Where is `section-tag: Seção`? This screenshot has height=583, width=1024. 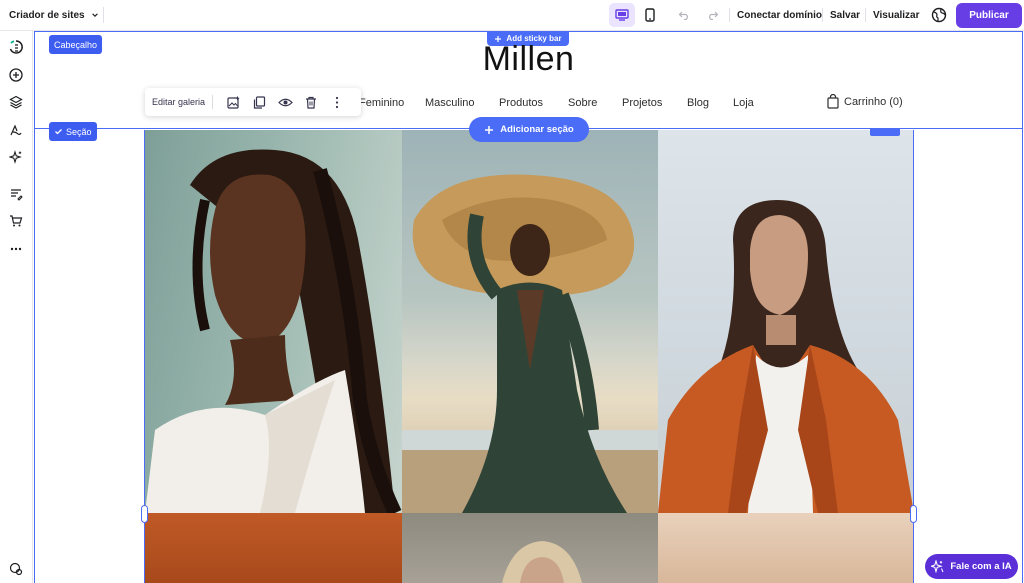
section-tag: Seção is located at coordinates (73, 131).